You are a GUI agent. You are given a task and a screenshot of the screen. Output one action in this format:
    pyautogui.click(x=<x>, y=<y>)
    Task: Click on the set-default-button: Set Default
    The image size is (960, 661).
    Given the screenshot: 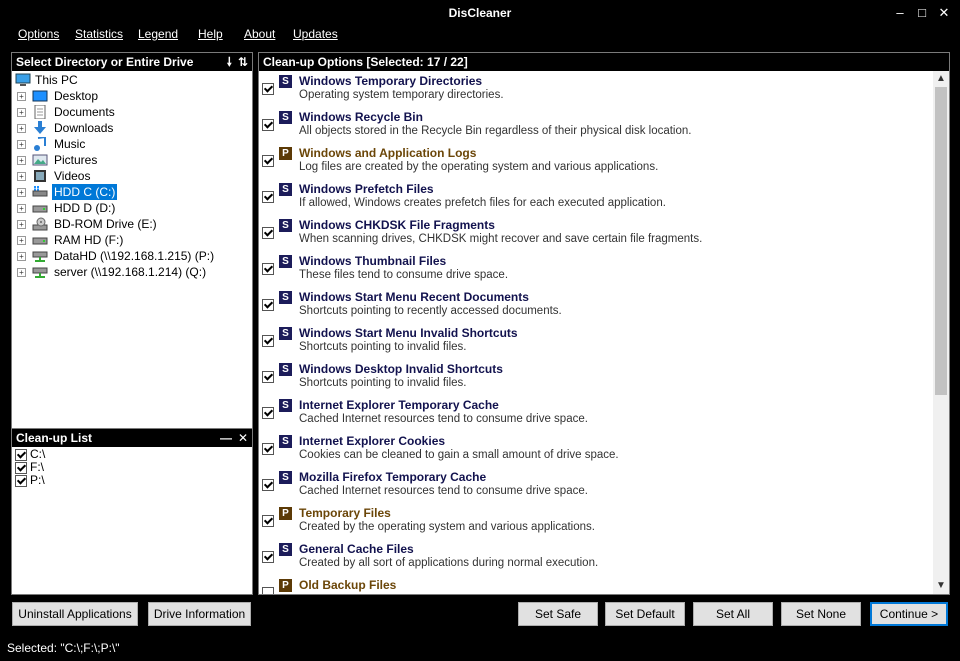 What is the action you would take?
    pyautogui.click(x=645, y=614)
    